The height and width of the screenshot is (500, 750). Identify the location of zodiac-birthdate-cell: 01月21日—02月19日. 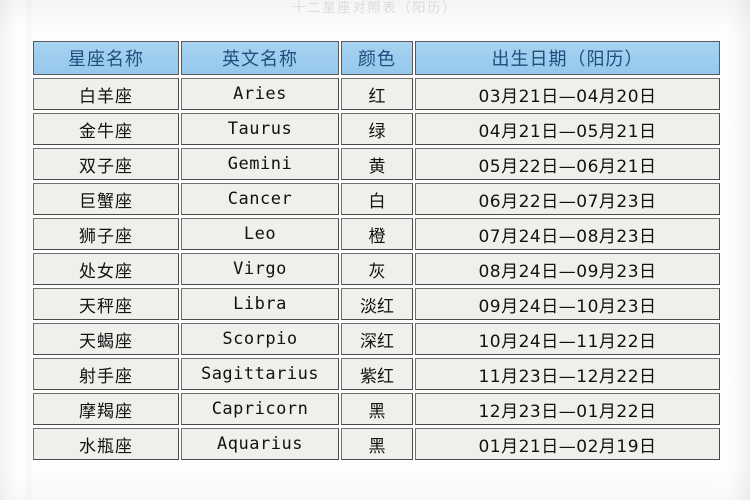
(567, 444).